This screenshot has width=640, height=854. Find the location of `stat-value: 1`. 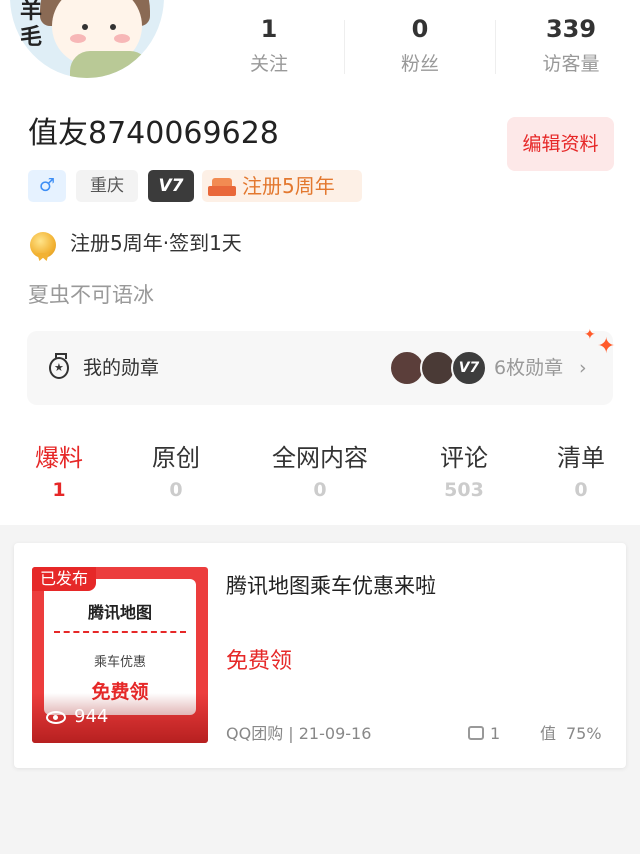

stat-value: 1 is located at coordinates (269, 29).